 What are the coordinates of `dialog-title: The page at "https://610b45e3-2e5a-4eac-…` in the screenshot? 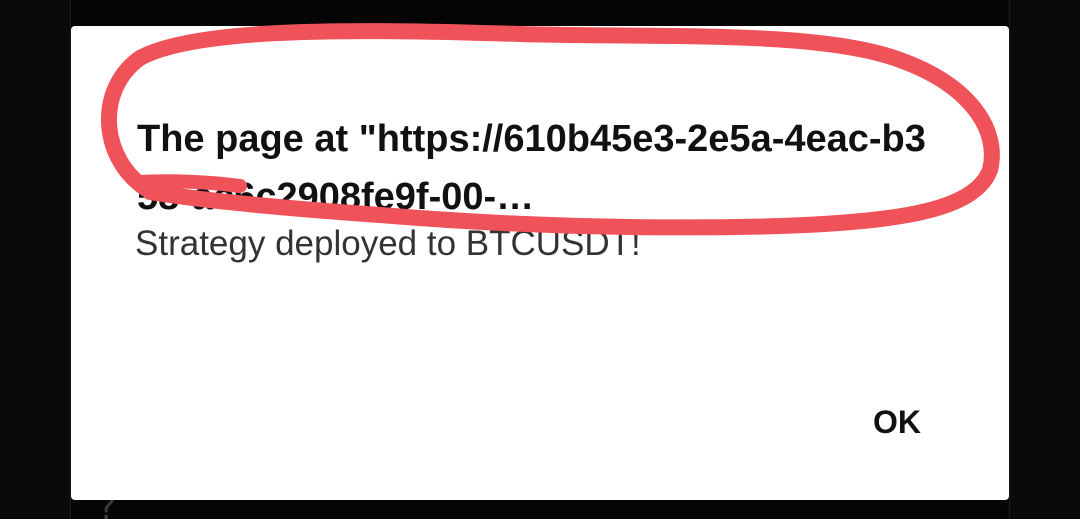 It's located at (531, 168).